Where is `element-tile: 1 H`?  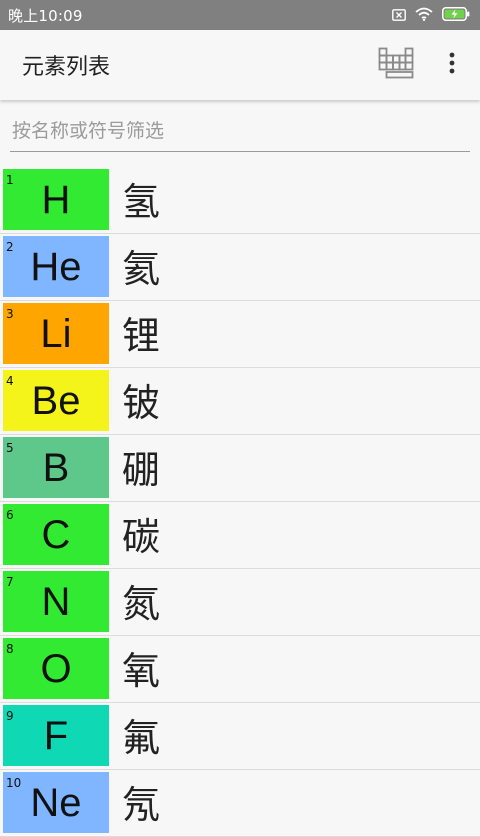 element-tile: 1 H is located at coordinates (56, 199).